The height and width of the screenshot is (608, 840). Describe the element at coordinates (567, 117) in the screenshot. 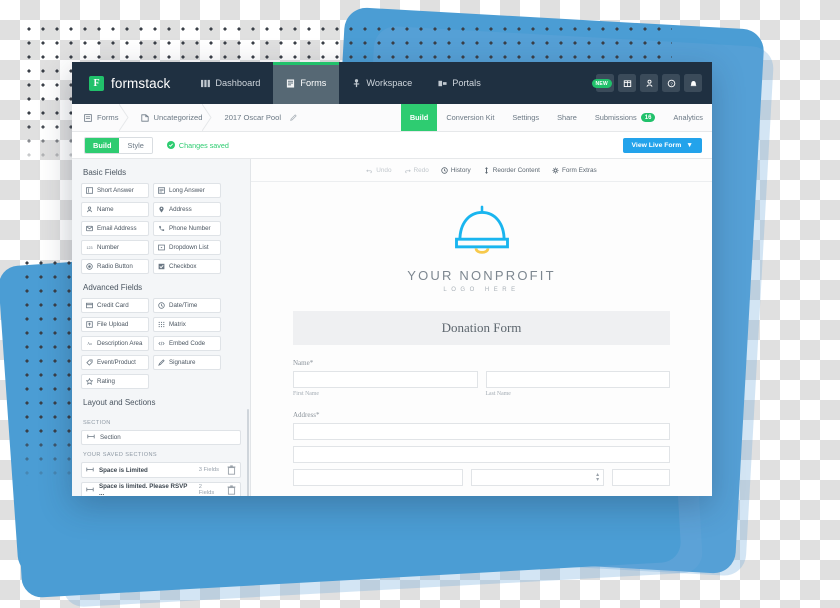

I see `tab-share: Share` at that location.